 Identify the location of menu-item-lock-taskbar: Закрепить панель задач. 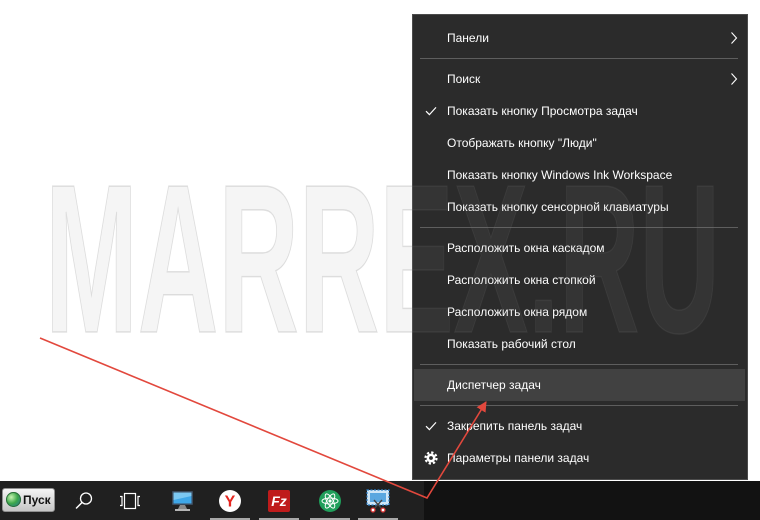
(580, 426).